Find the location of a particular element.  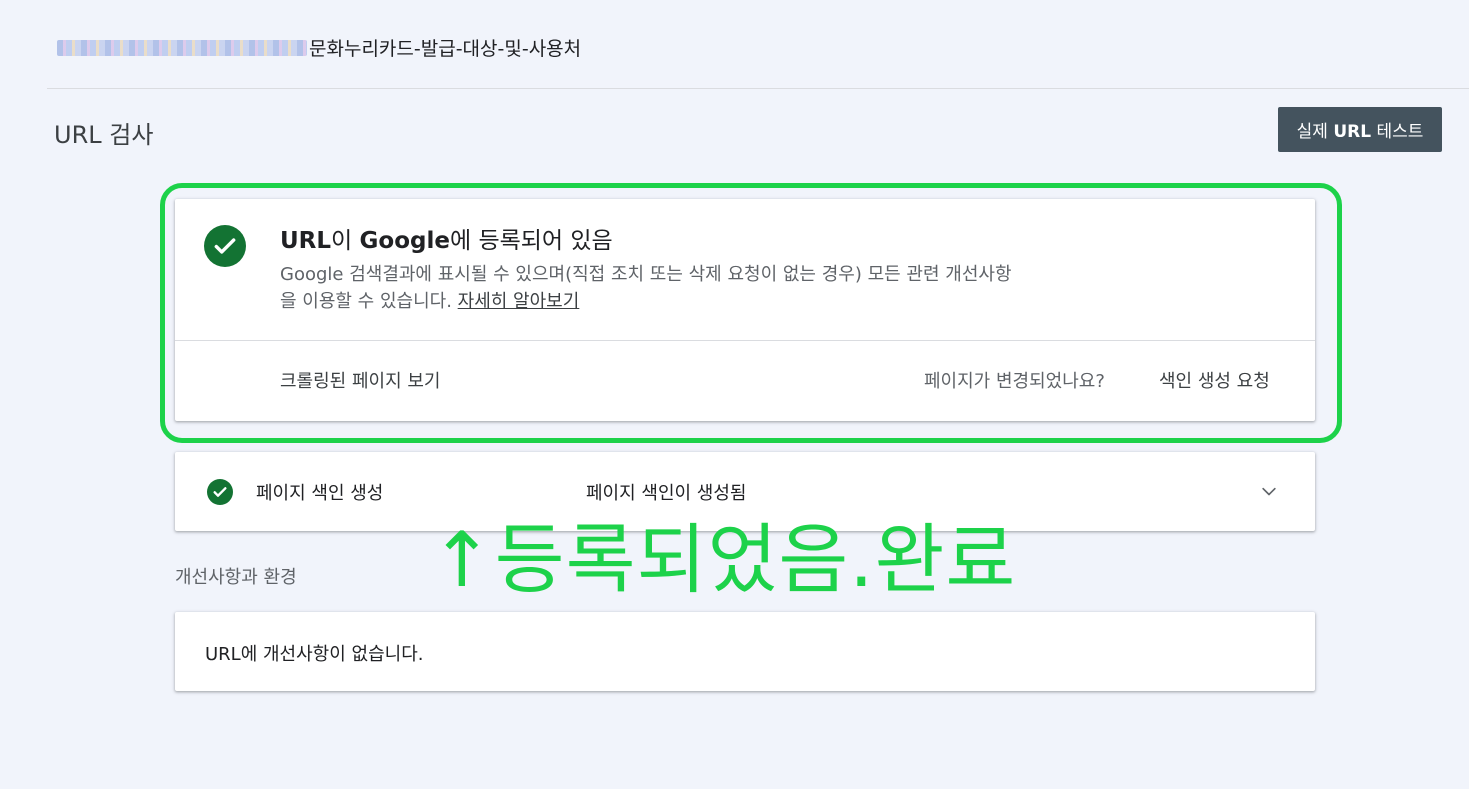

url-path: 문화누리카드-발급-대상-및-사용처 is located at coordinates (445, 49).